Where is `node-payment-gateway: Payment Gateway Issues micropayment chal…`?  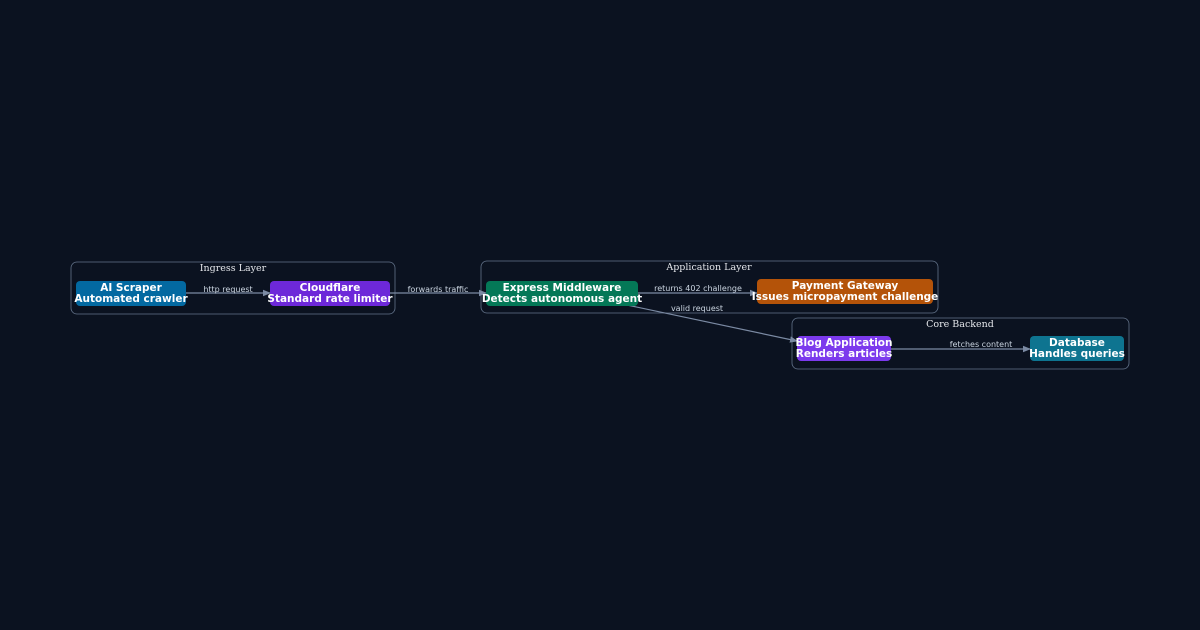
node-payment-gateway: Payment Gateway Issues micropayment chal… is located at coordinates (845, 291).